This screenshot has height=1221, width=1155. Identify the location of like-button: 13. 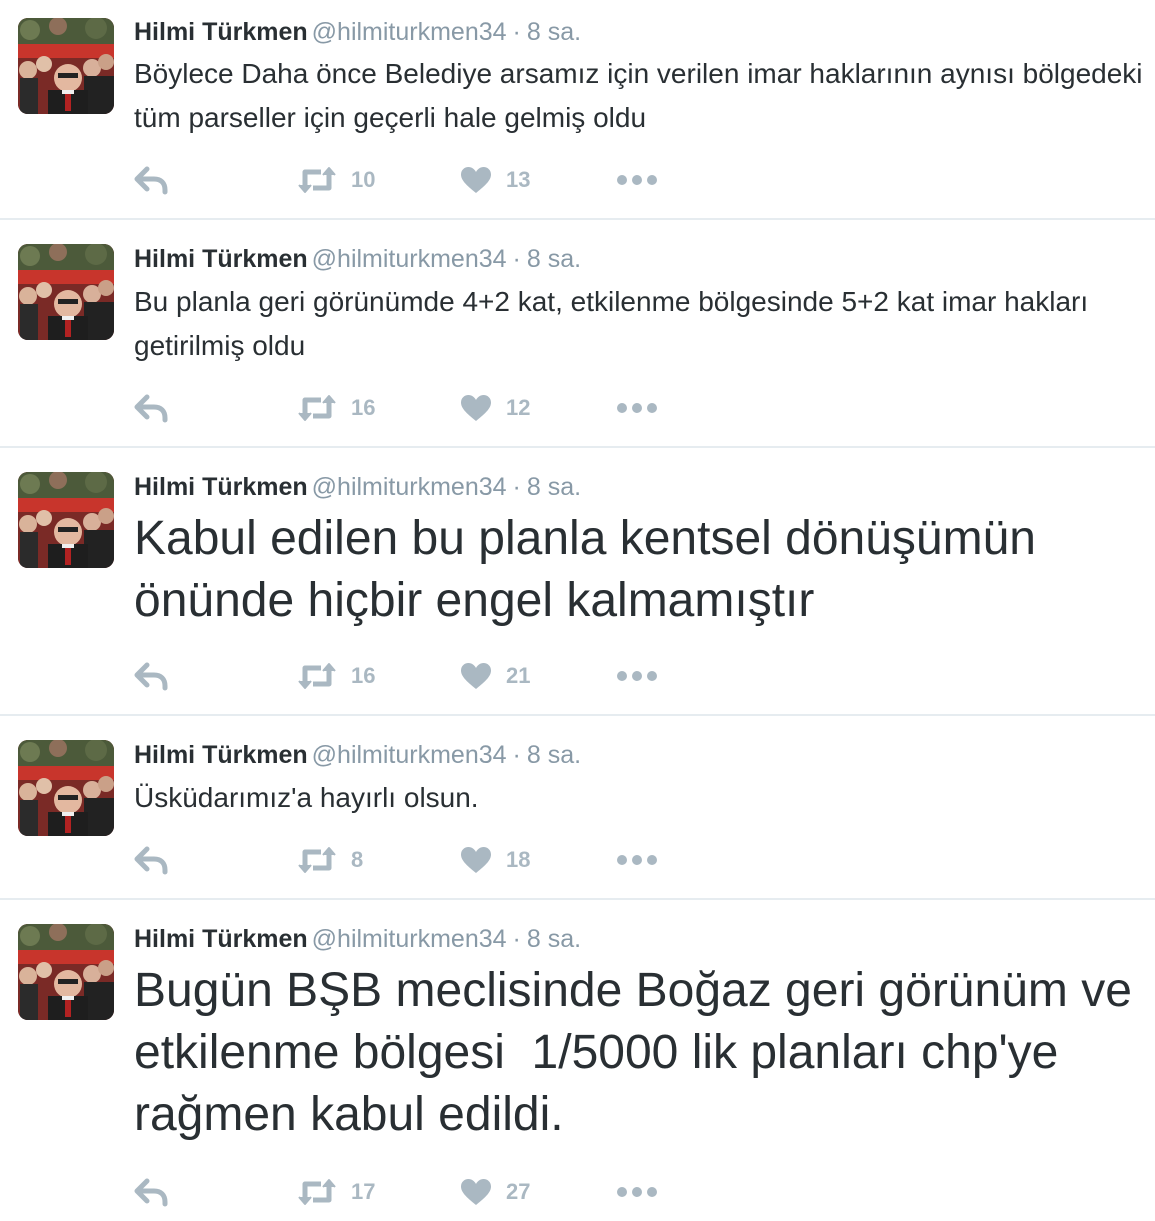
(495, 180).